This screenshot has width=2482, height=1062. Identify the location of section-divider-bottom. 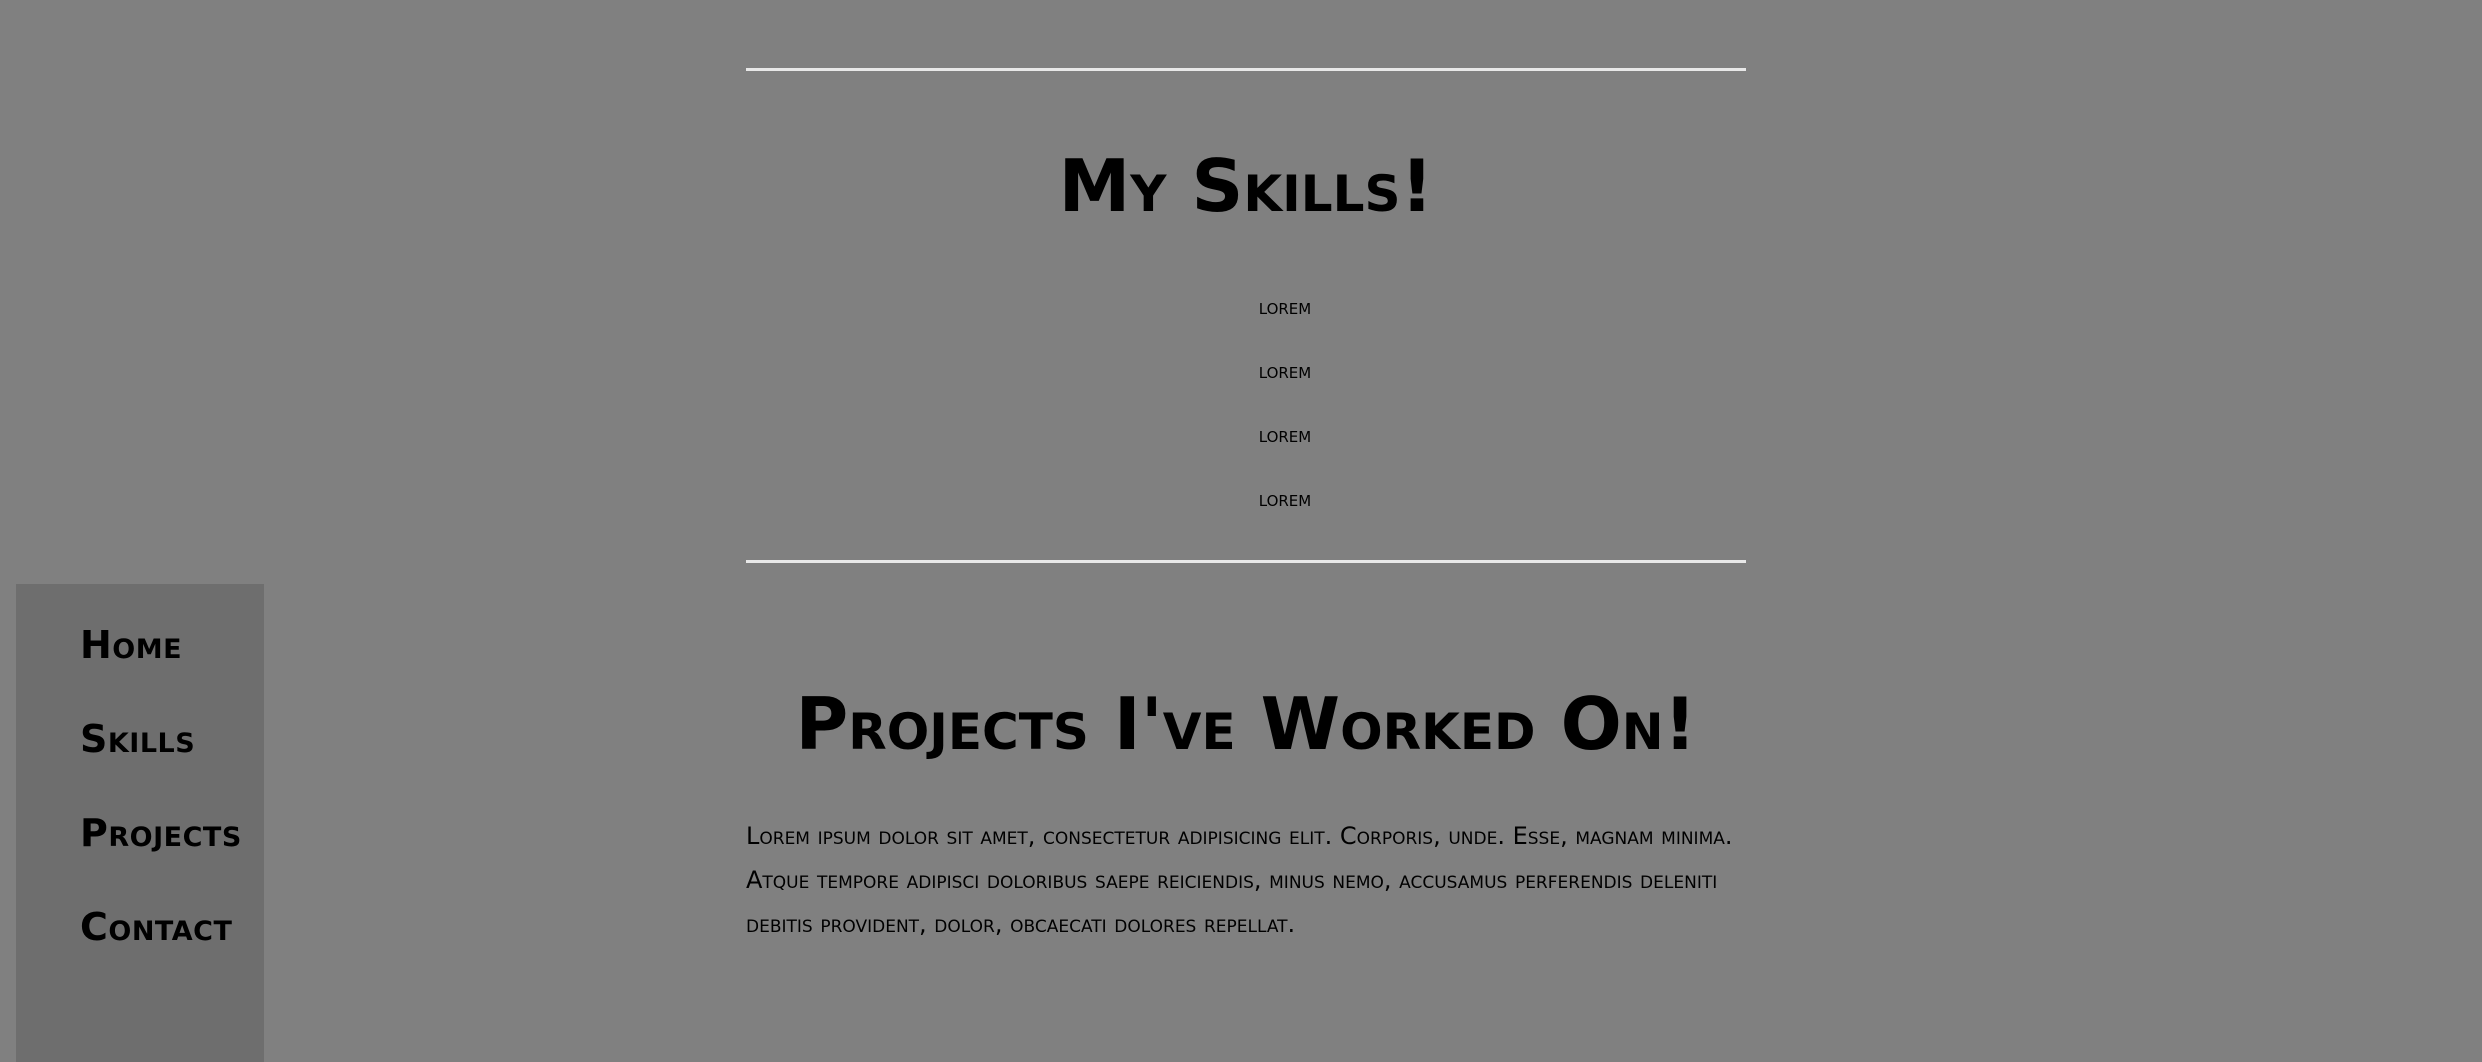
(1246, 561).